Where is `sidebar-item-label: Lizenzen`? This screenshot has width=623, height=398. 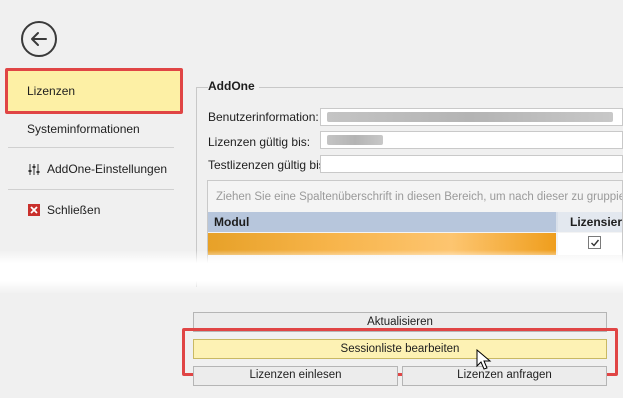
sidebar-item-label: Lizenzen is located at coordinates (51, 91).